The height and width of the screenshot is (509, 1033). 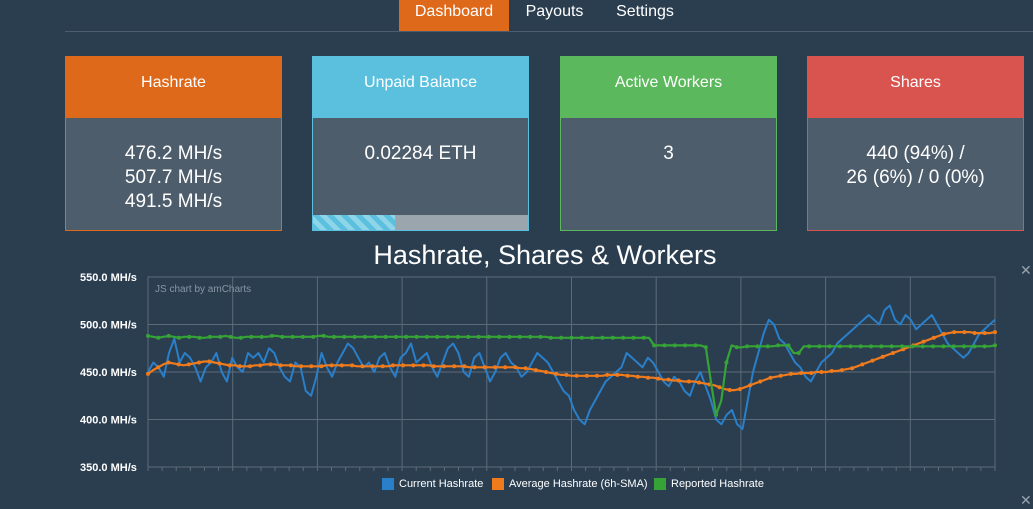 I want to click on payout-progress-fill, so click(x=354, y=222).